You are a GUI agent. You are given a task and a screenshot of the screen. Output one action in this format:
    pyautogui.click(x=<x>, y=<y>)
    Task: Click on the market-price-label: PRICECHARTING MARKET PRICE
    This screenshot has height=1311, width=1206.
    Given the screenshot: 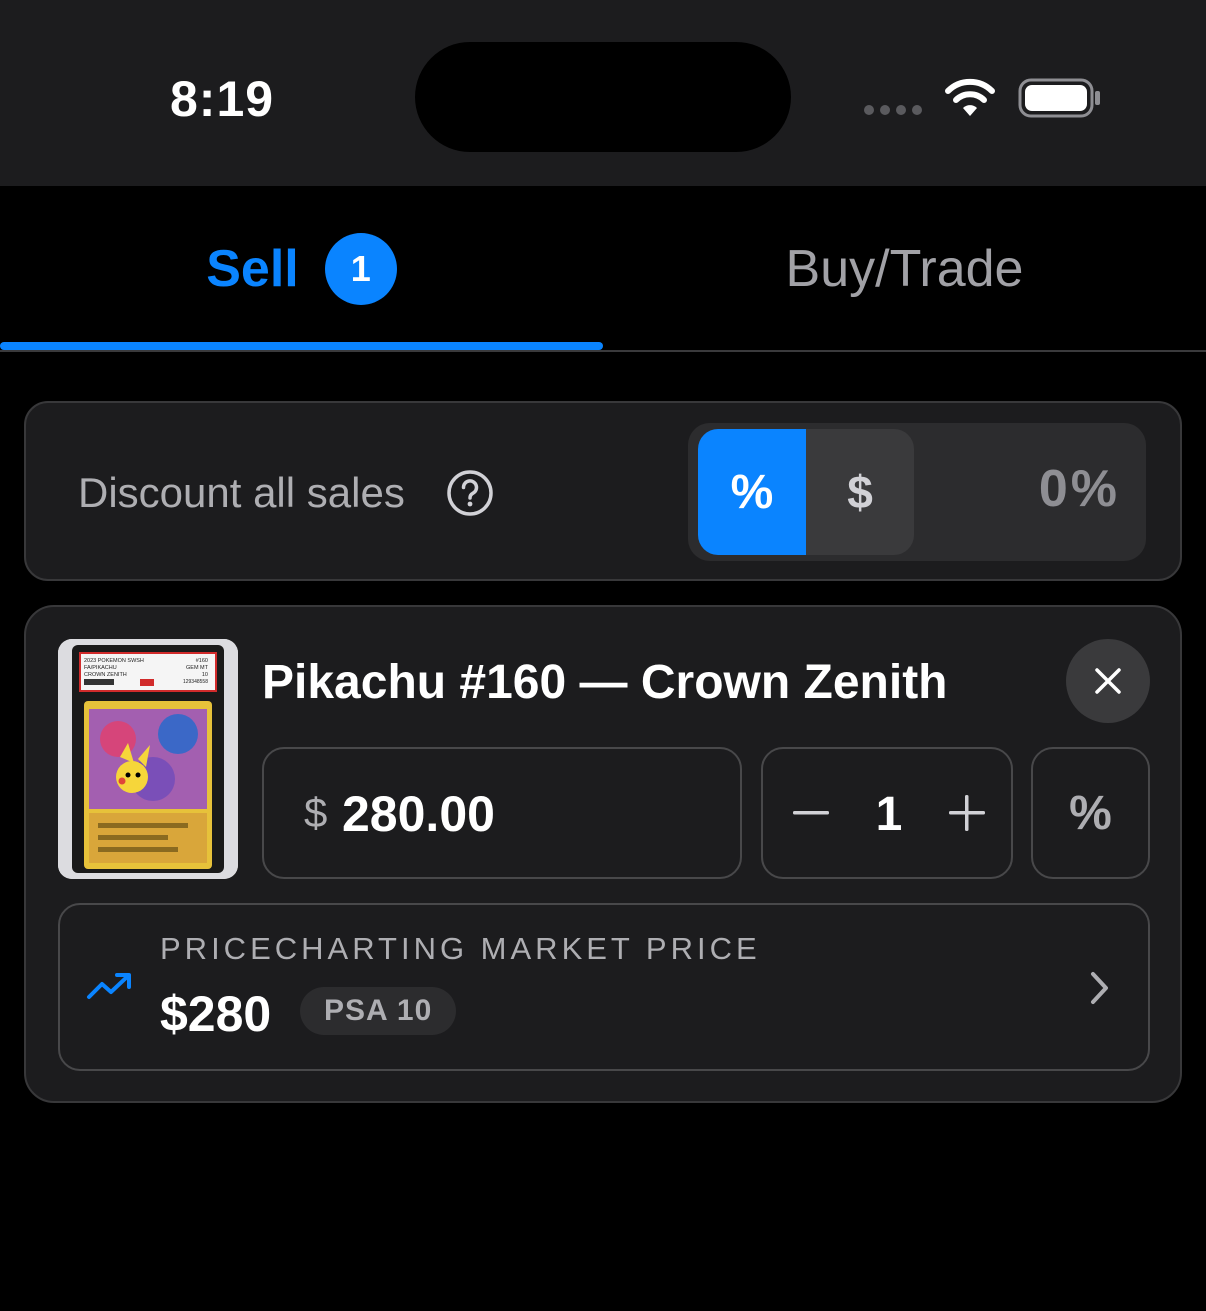 What is the action you would take?
    pyautogui.click(x=460, y=948)
    